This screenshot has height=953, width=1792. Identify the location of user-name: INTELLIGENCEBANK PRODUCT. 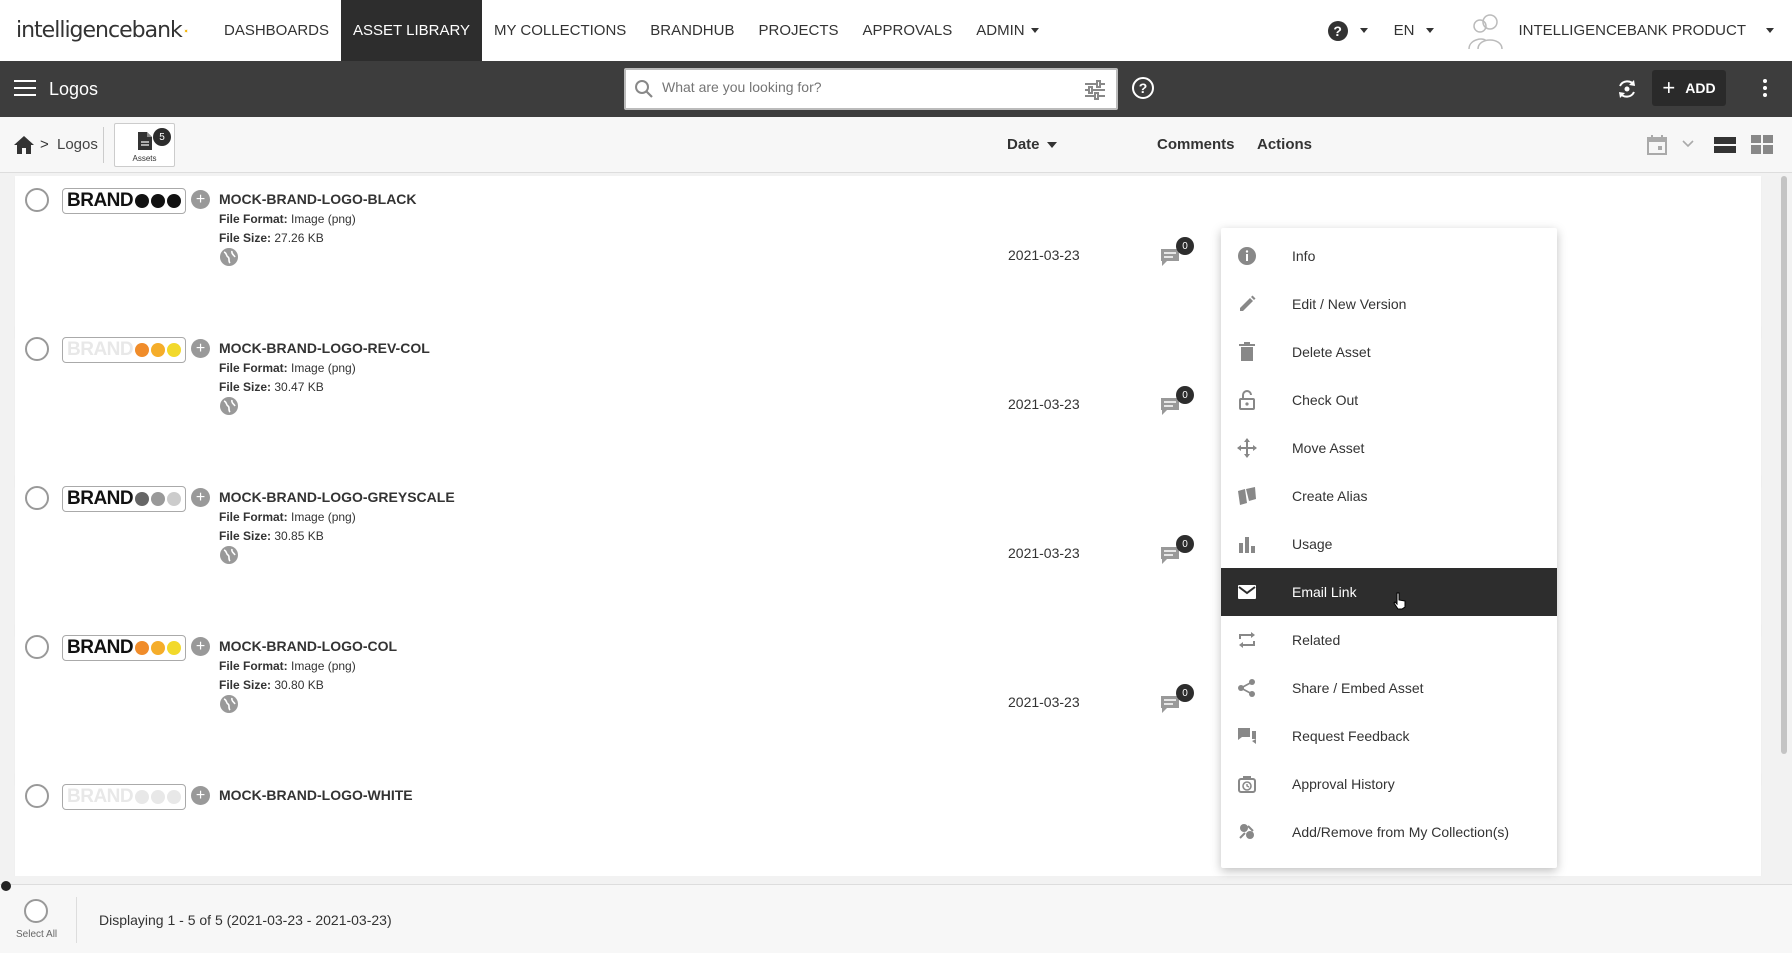
(1632, 30).